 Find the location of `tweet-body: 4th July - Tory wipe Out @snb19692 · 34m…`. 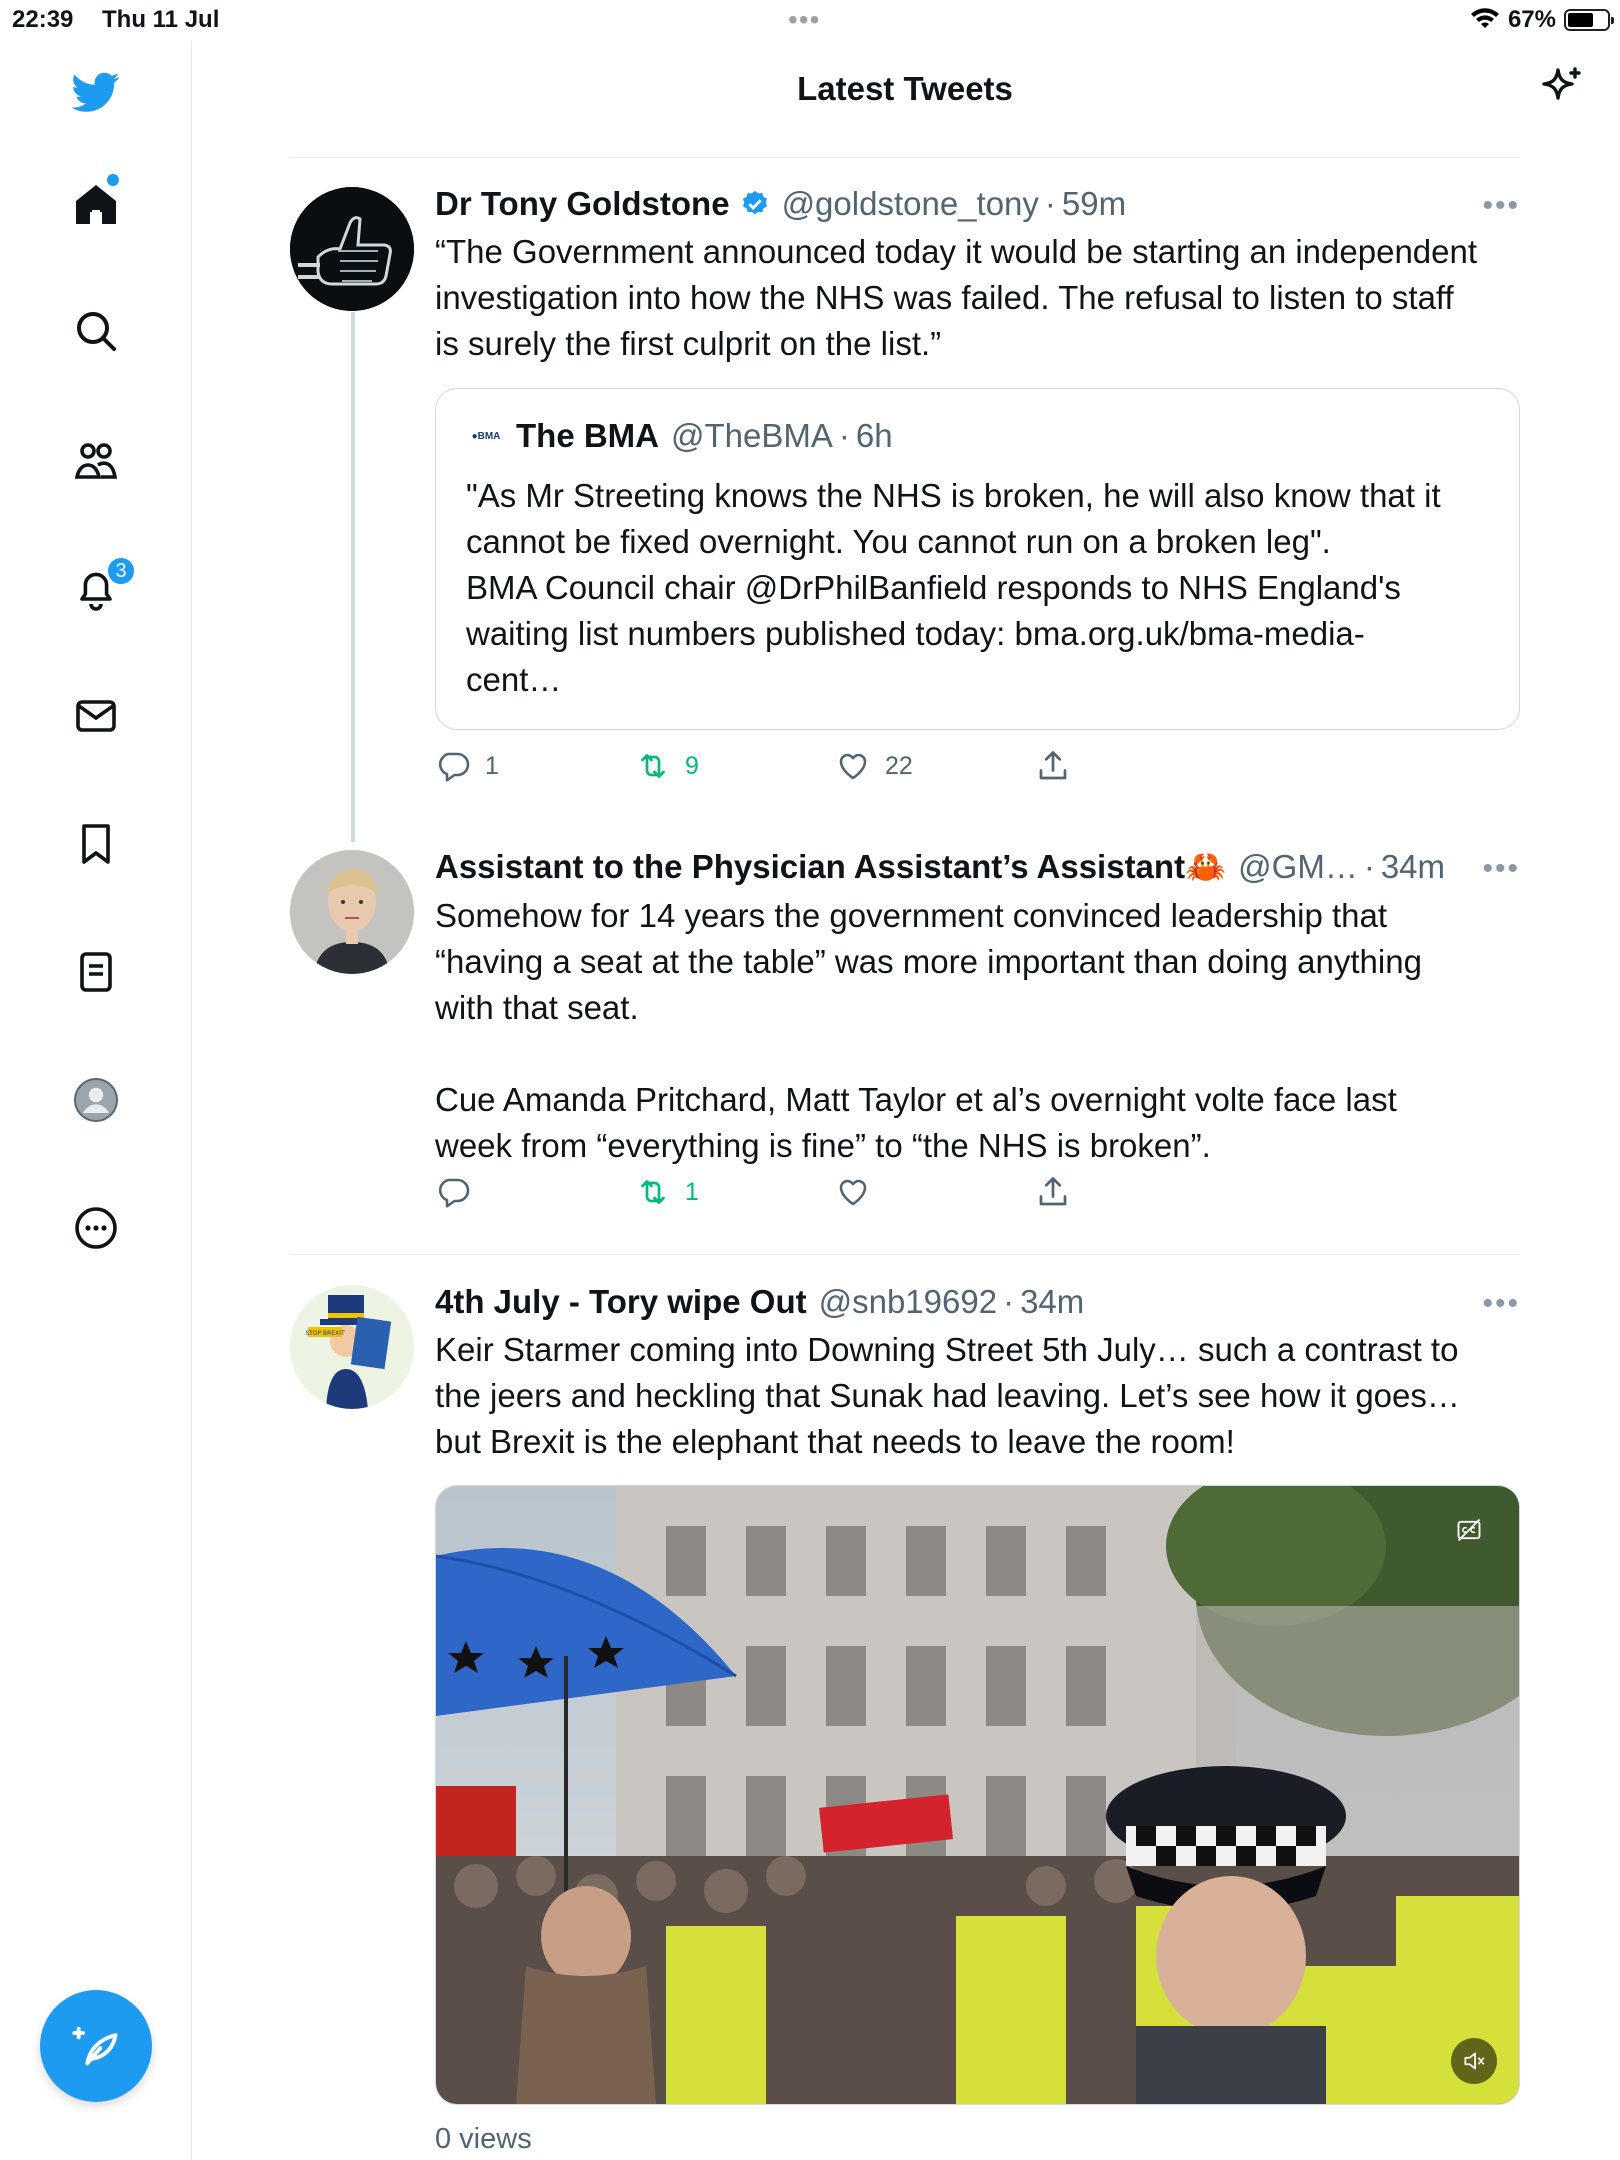

tweet-body: 4th July - Tory wipe Out @snb19692 · 34m… is located at coordinates (977, 1374).